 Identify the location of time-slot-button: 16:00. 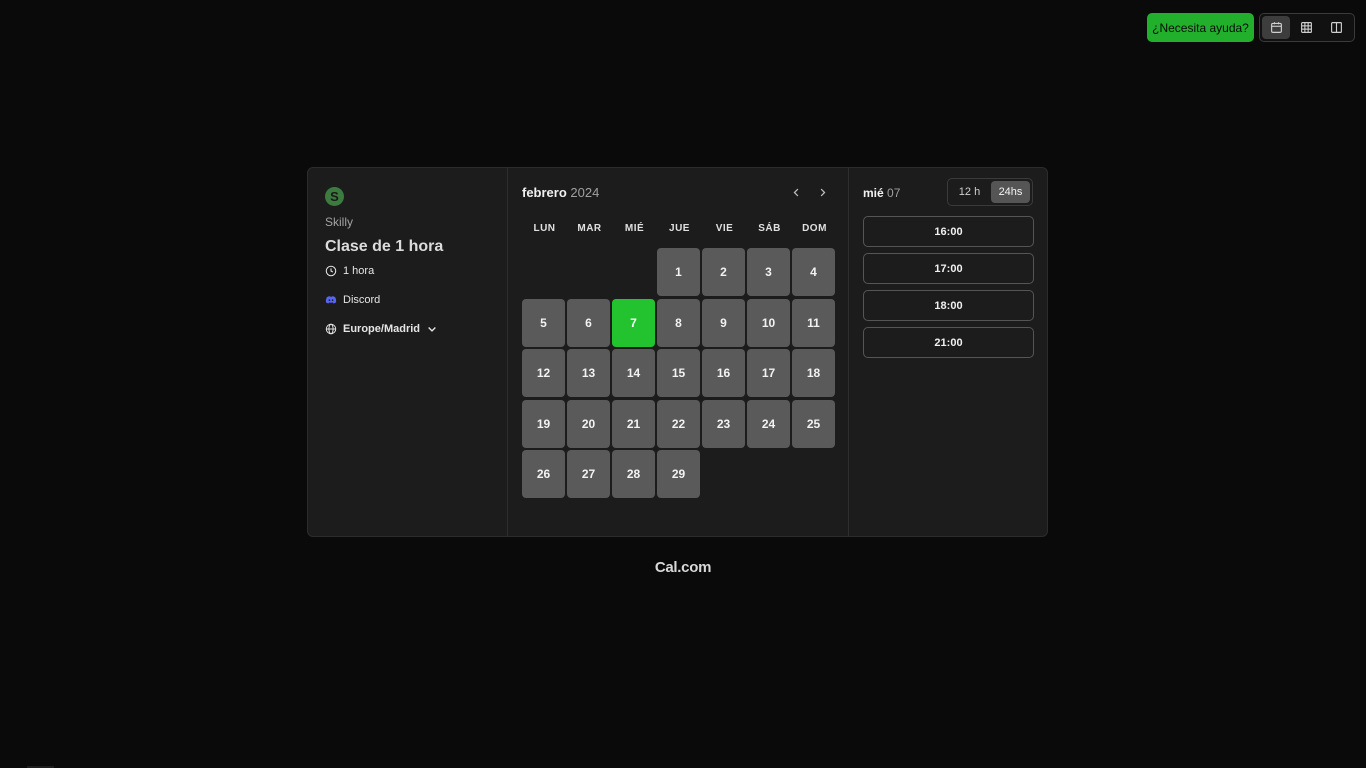
(948, 231).